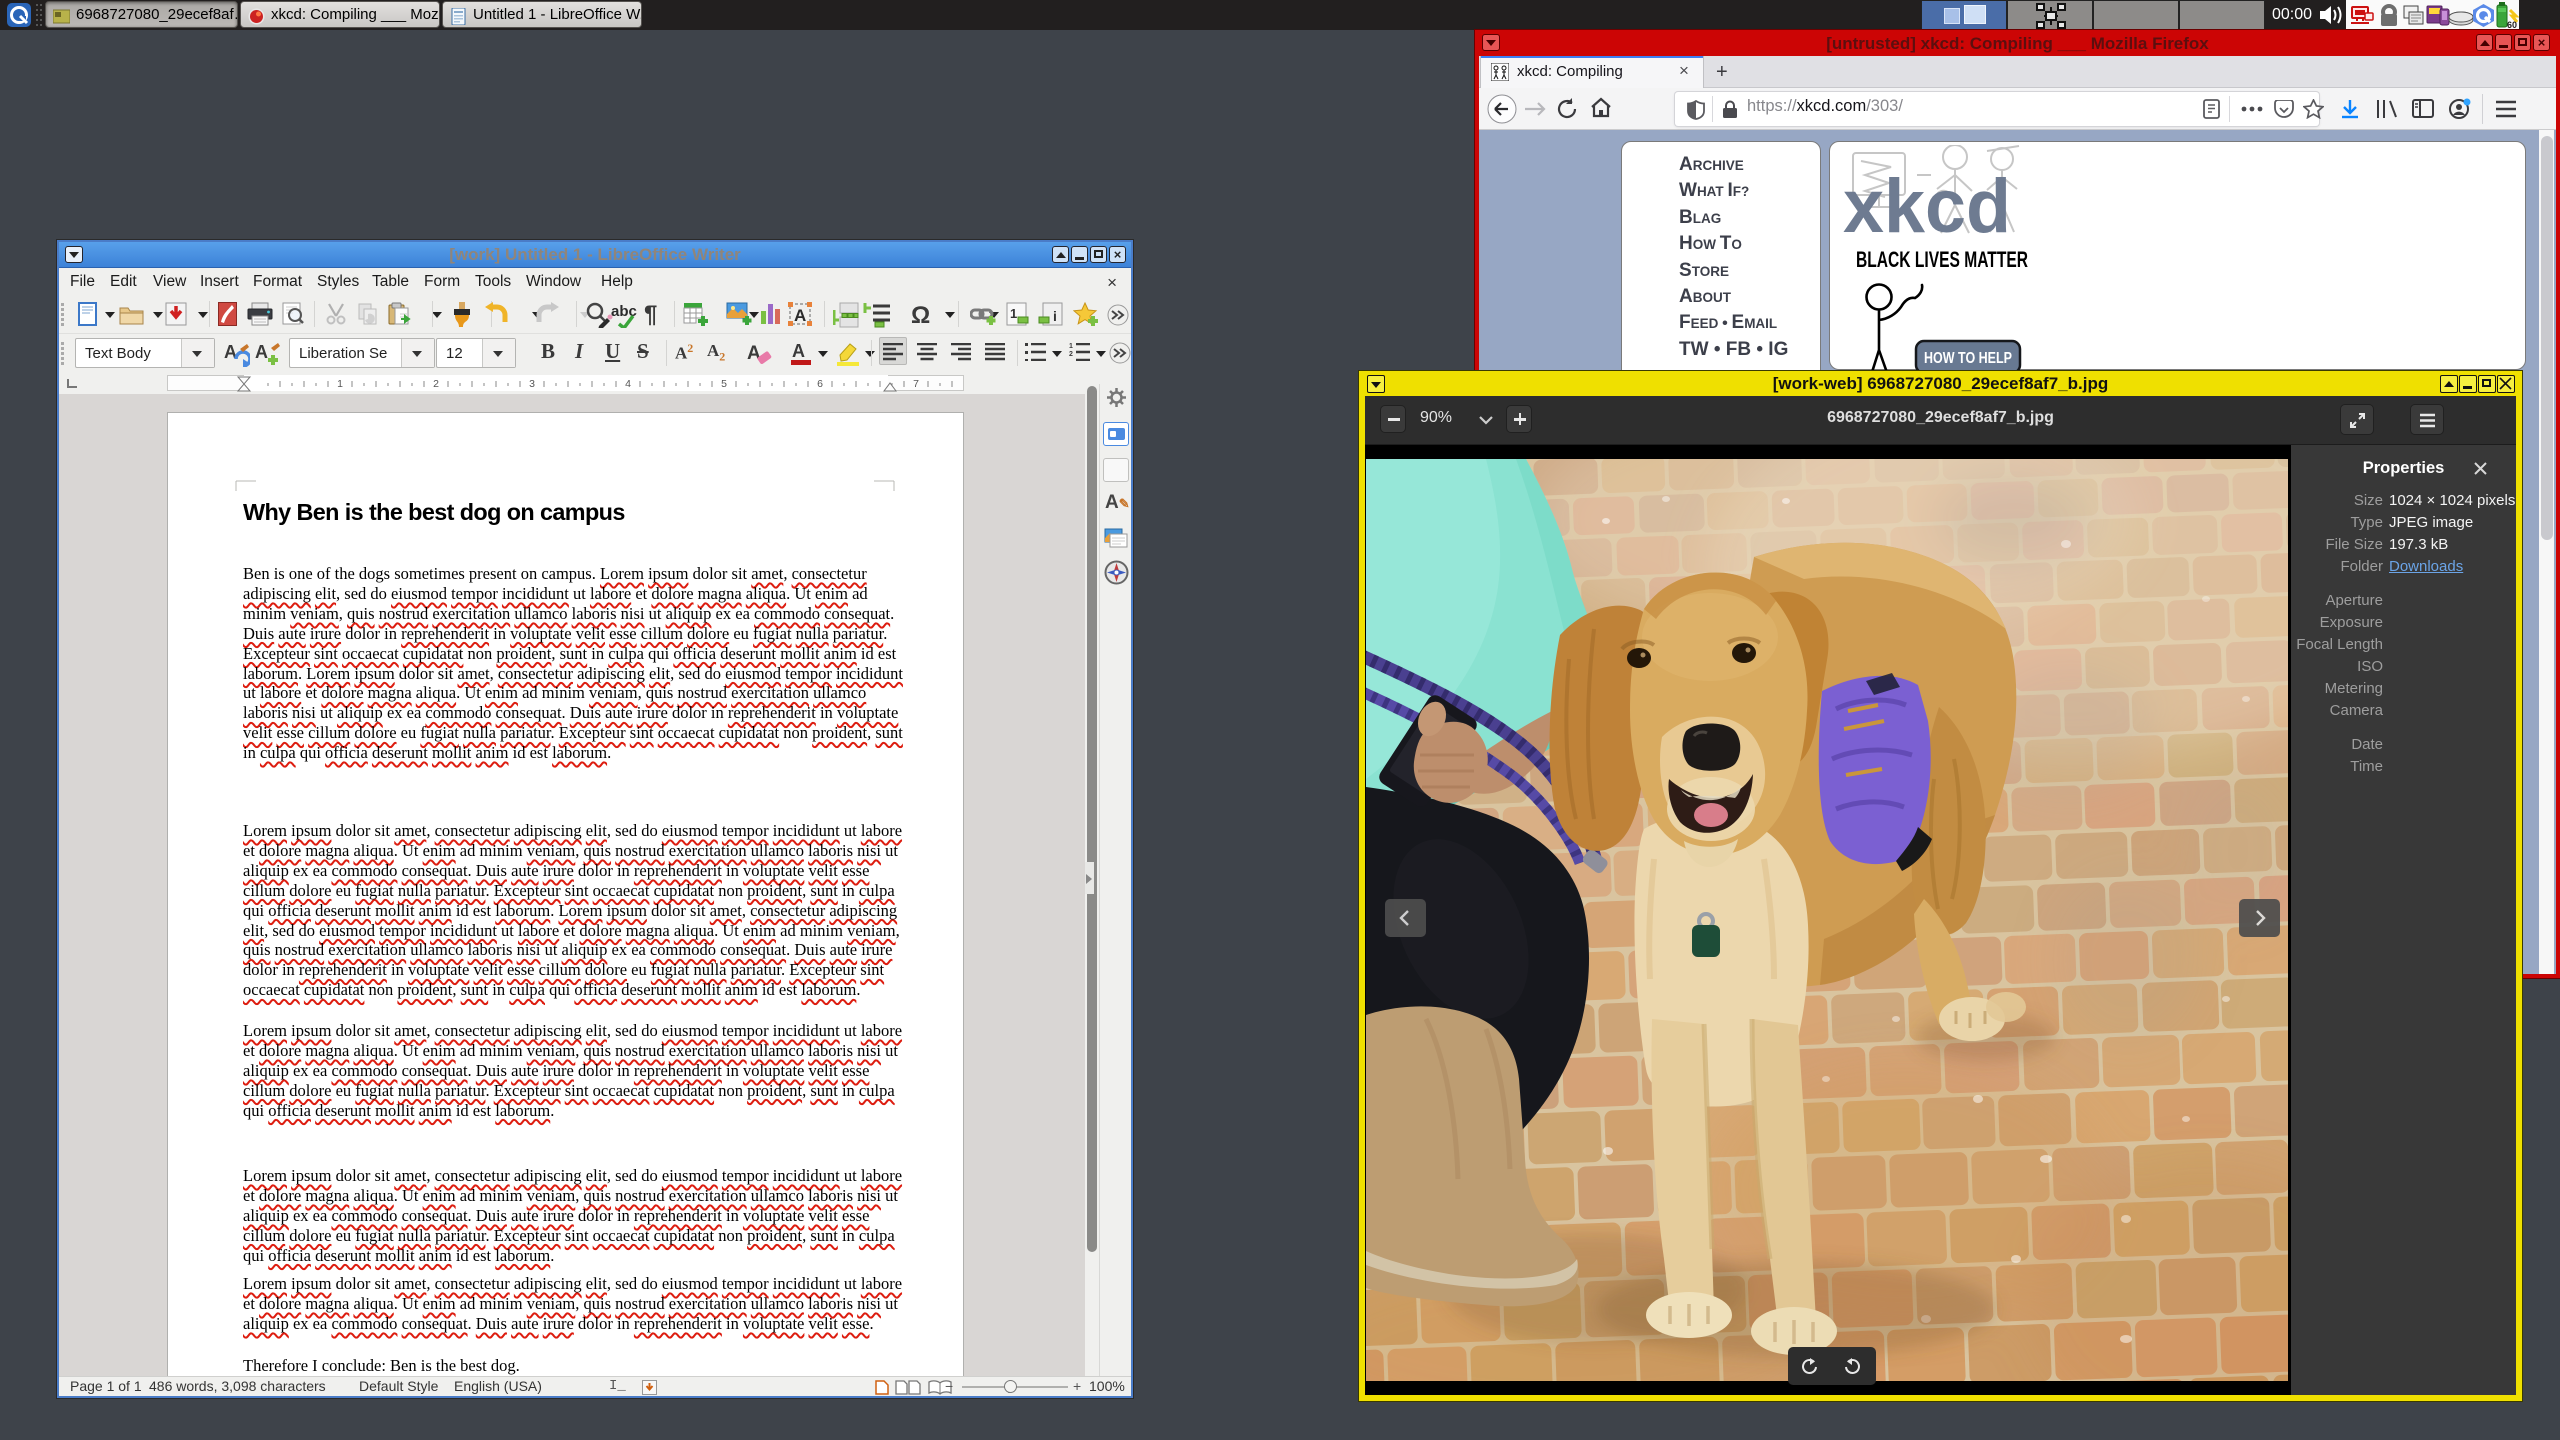 The height and width of the screenshot is (1440, 2560). Describe the element at coordinates (1927, 206) in the screenshot. I see `svg-text: xkcd` at that location.